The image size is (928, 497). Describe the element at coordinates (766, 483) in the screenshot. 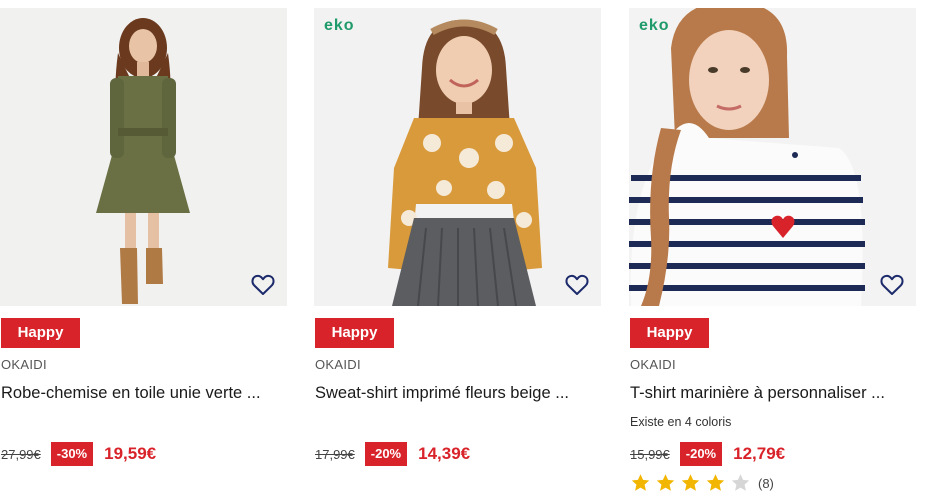

I see `review-count: (8)` at that location.